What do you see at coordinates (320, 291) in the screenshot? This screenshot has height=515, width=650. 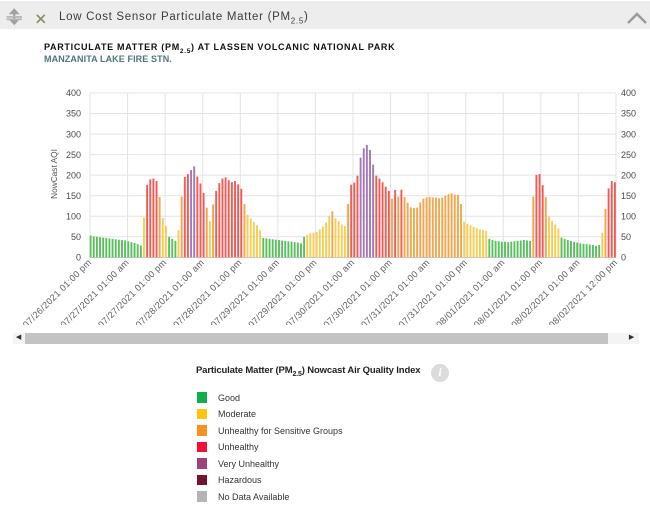 I see `svg-text: 07/30/2021 01:00 am` at bounding box center [320, 291].